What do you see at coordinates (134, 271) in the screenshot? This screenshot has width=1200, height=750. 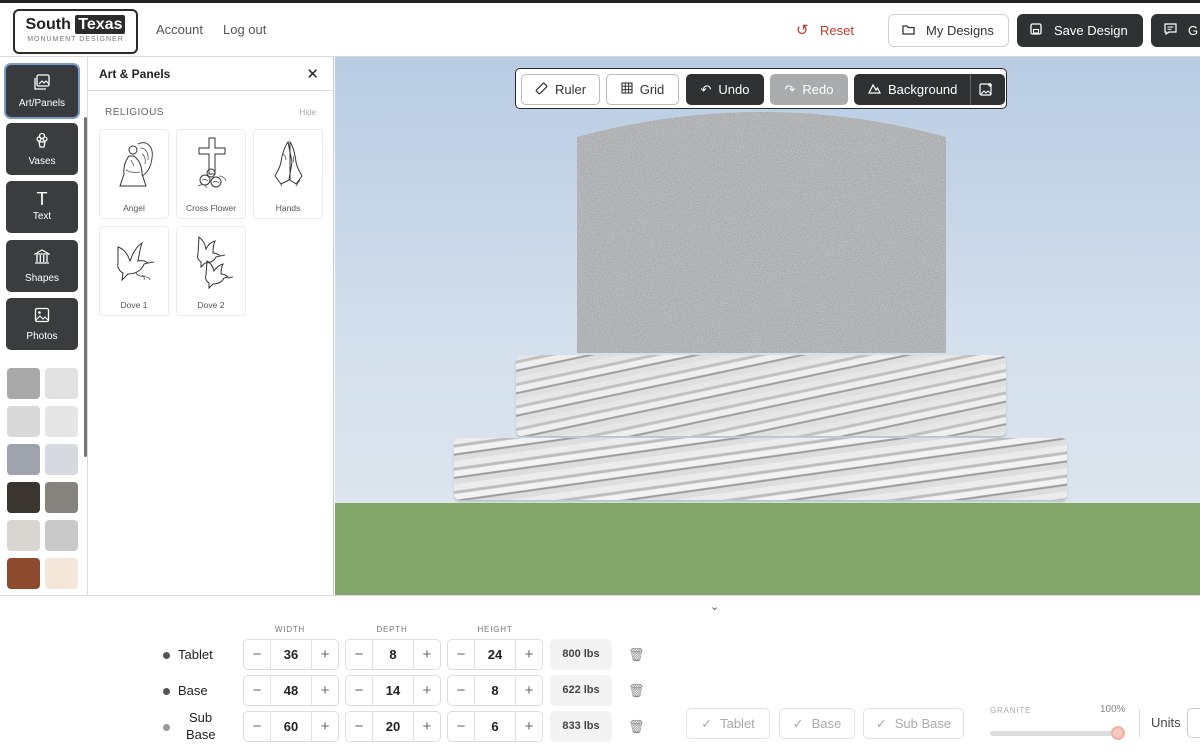 I see `art-item-dove-1: Dove 1` at bounding box center [134, 271].